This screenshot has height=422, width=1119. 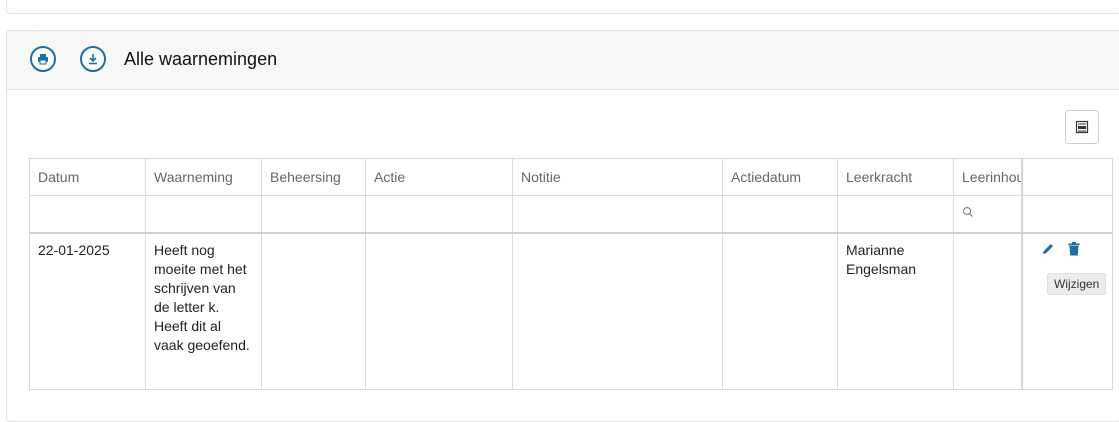 What do you see at coordinates (988, 177) in the screenshot?
I see `column-header: Leerinhoud` at bounding box center [988, 177].